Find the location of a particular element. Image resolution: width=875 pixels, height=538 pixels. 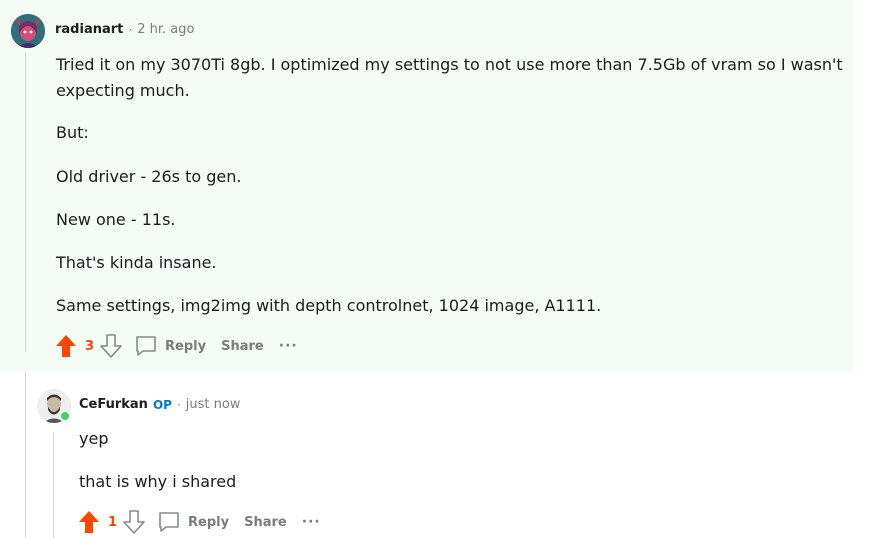

comment-text-line: yep is located at coordinates (94, 438).